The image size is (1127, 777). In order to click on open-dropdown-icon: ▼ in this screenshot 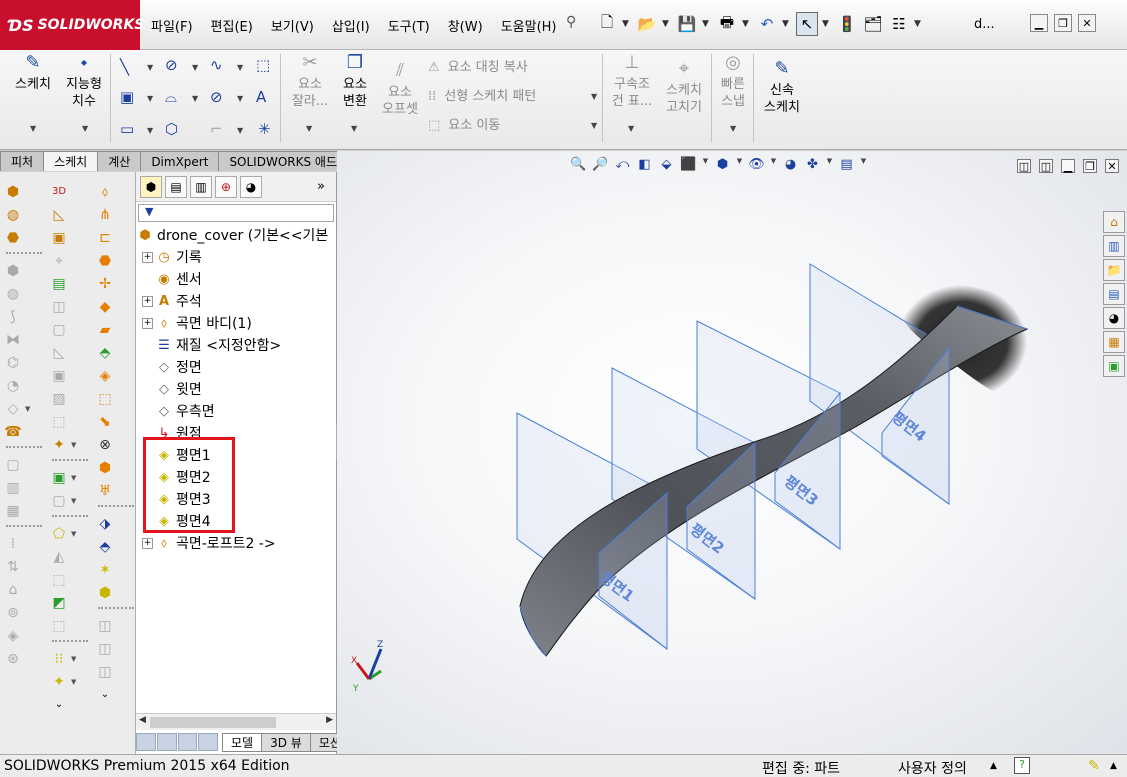, I will do `click(667, 24)`.